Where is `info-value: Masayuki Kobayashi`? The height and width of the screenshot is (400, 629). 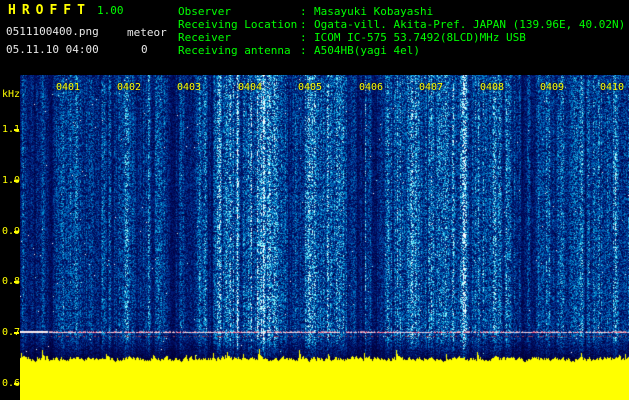 info-value: Masayuki Kobayashi is located at coordinates (374, 11).